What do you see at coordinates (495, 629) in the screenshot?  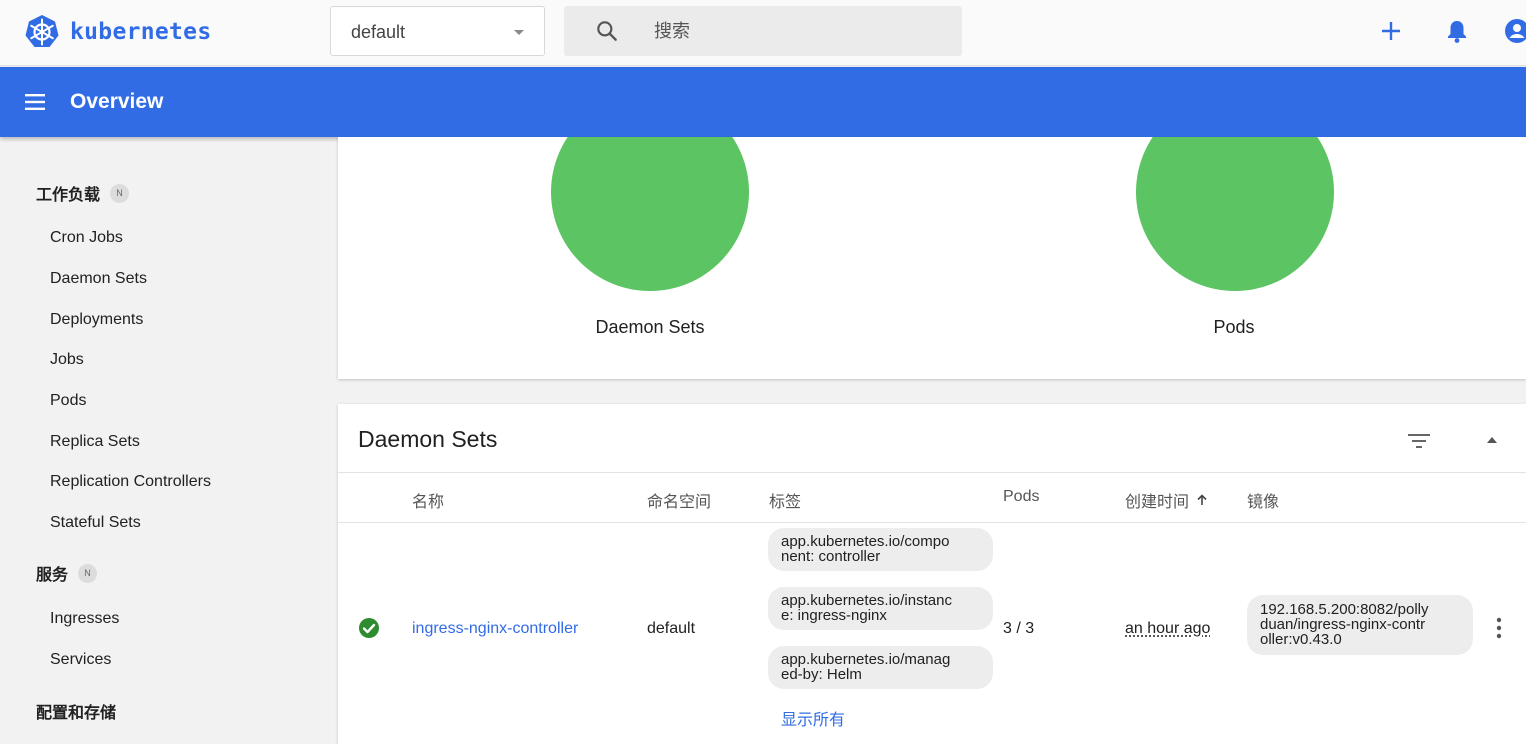 I see `daemon-set-name-link: ingress-nginx-controller` at bounding box center [495, 629].